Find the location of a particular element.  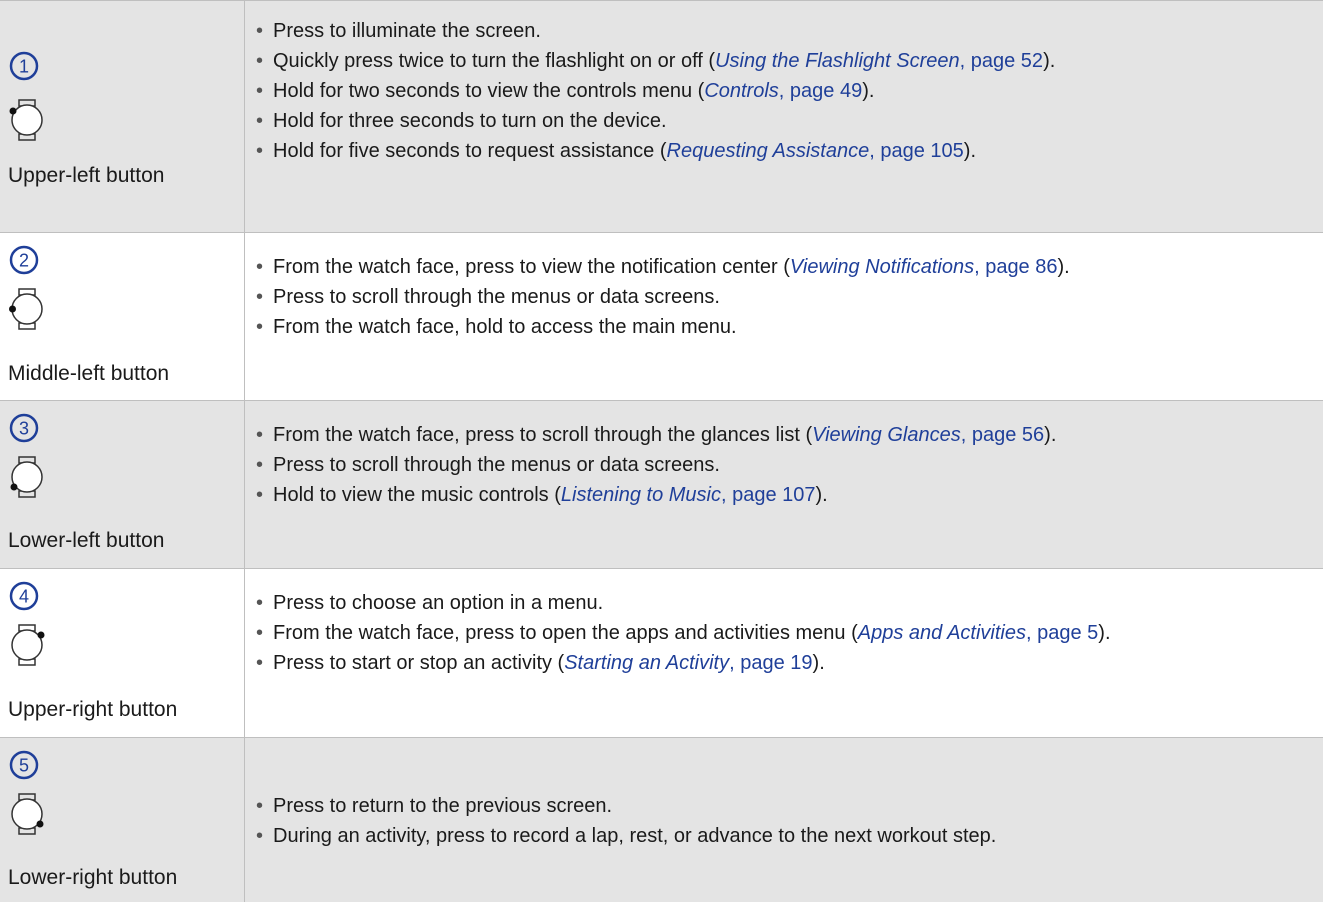

page-reference-link: Viewing Notifications, page 86 is located at coordinates (924, 267).